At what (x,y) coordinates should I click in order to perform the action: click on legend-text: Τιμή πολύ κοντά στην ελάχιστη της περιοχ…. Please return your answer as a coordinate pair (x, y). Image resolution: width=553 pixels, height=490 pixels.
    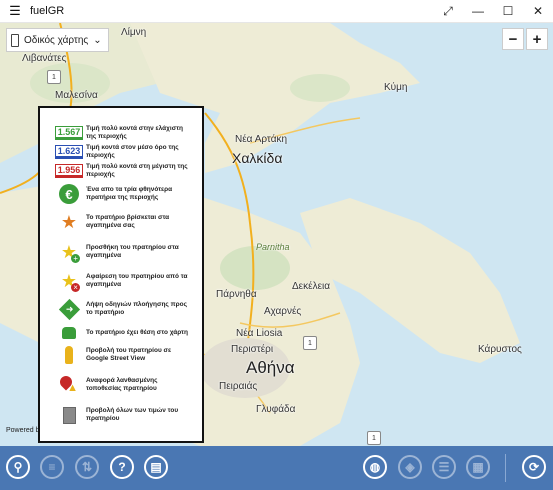
    Looking at the image, I should click on (135, 132).